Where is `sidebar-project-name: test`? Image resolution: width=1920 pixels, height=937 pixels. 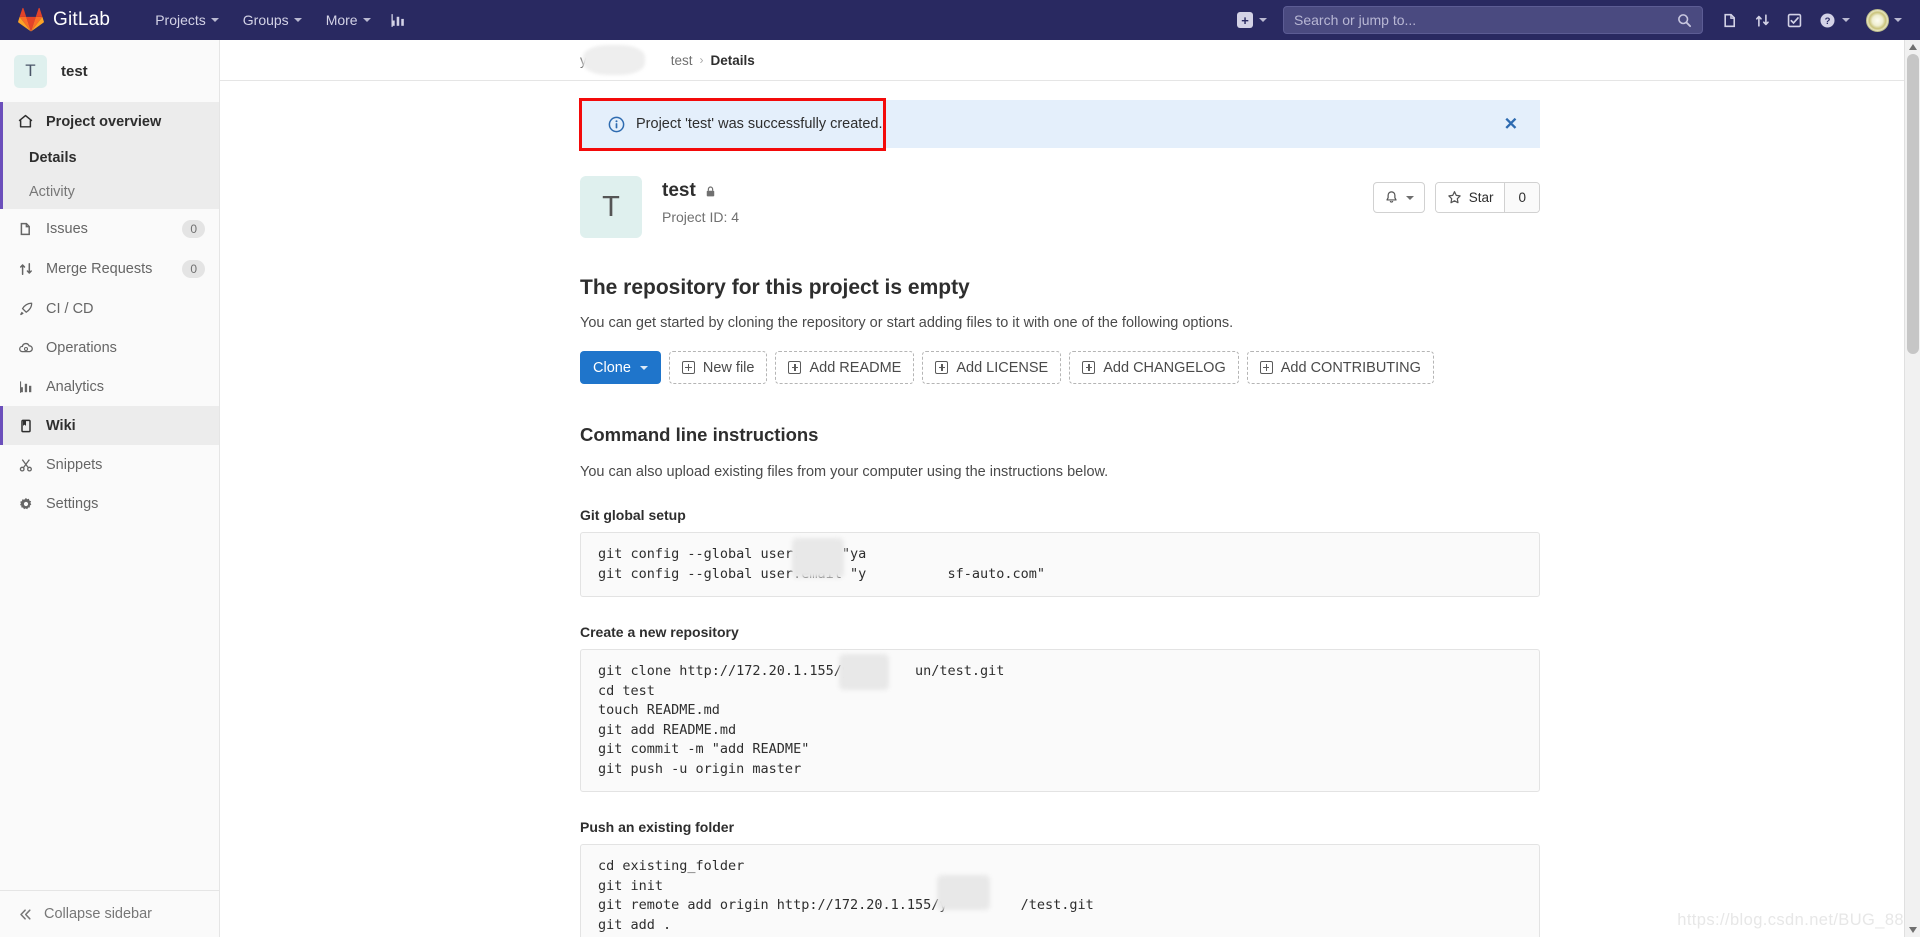 sidebar-project-name: test is located at coordinates (74, 71).